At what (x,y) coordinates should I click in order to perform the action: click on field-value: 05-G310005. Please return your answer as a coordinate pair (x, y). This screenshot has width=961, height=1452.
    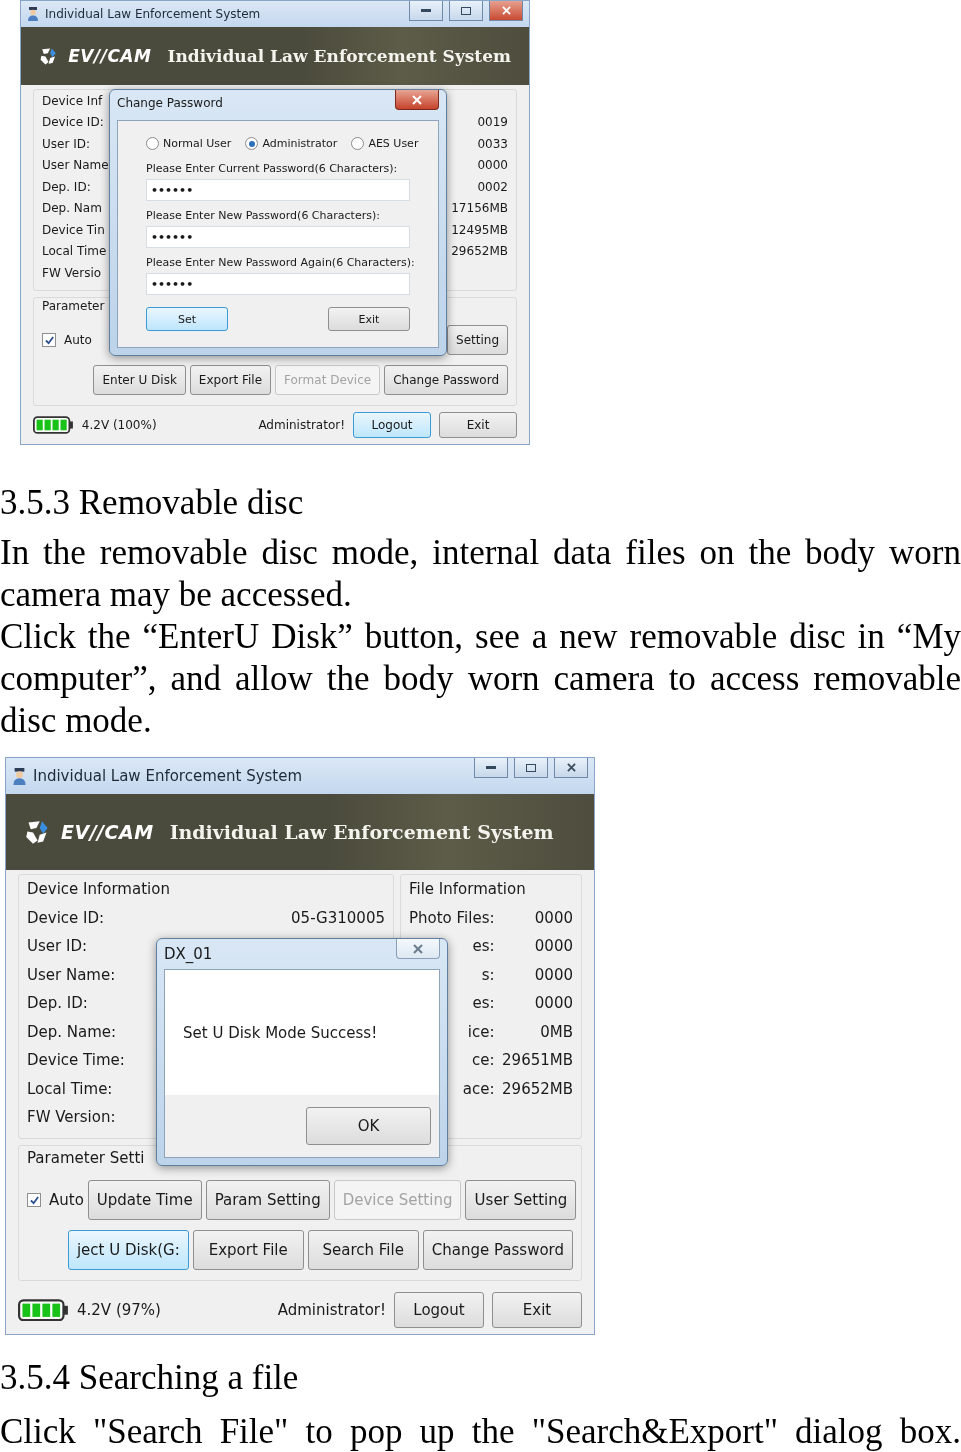
    Looking at the image, I should click on (338, 917).